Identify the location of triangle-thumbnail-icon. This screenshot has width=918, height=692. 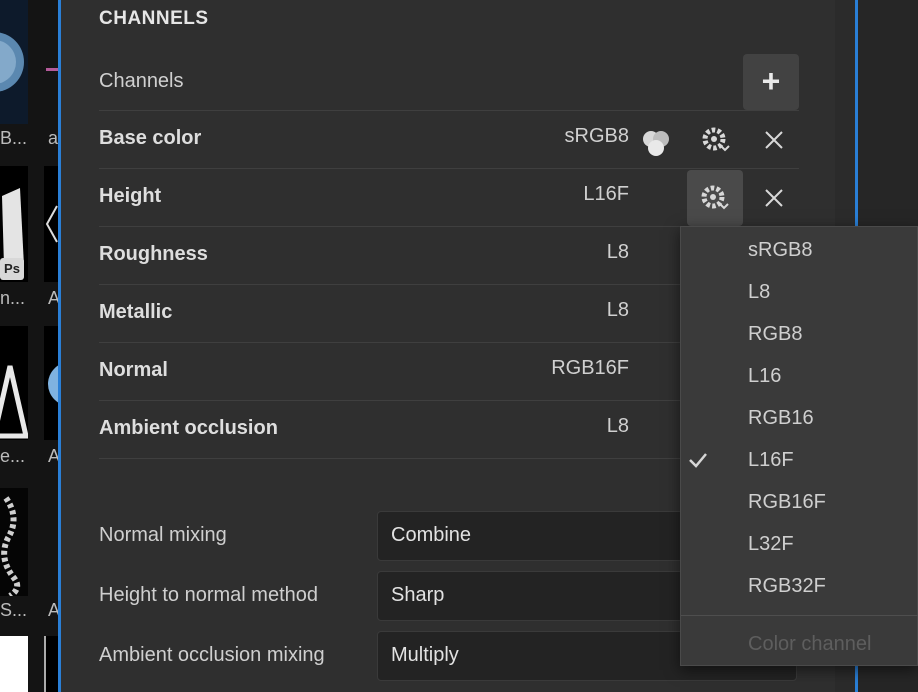
(15, 402).